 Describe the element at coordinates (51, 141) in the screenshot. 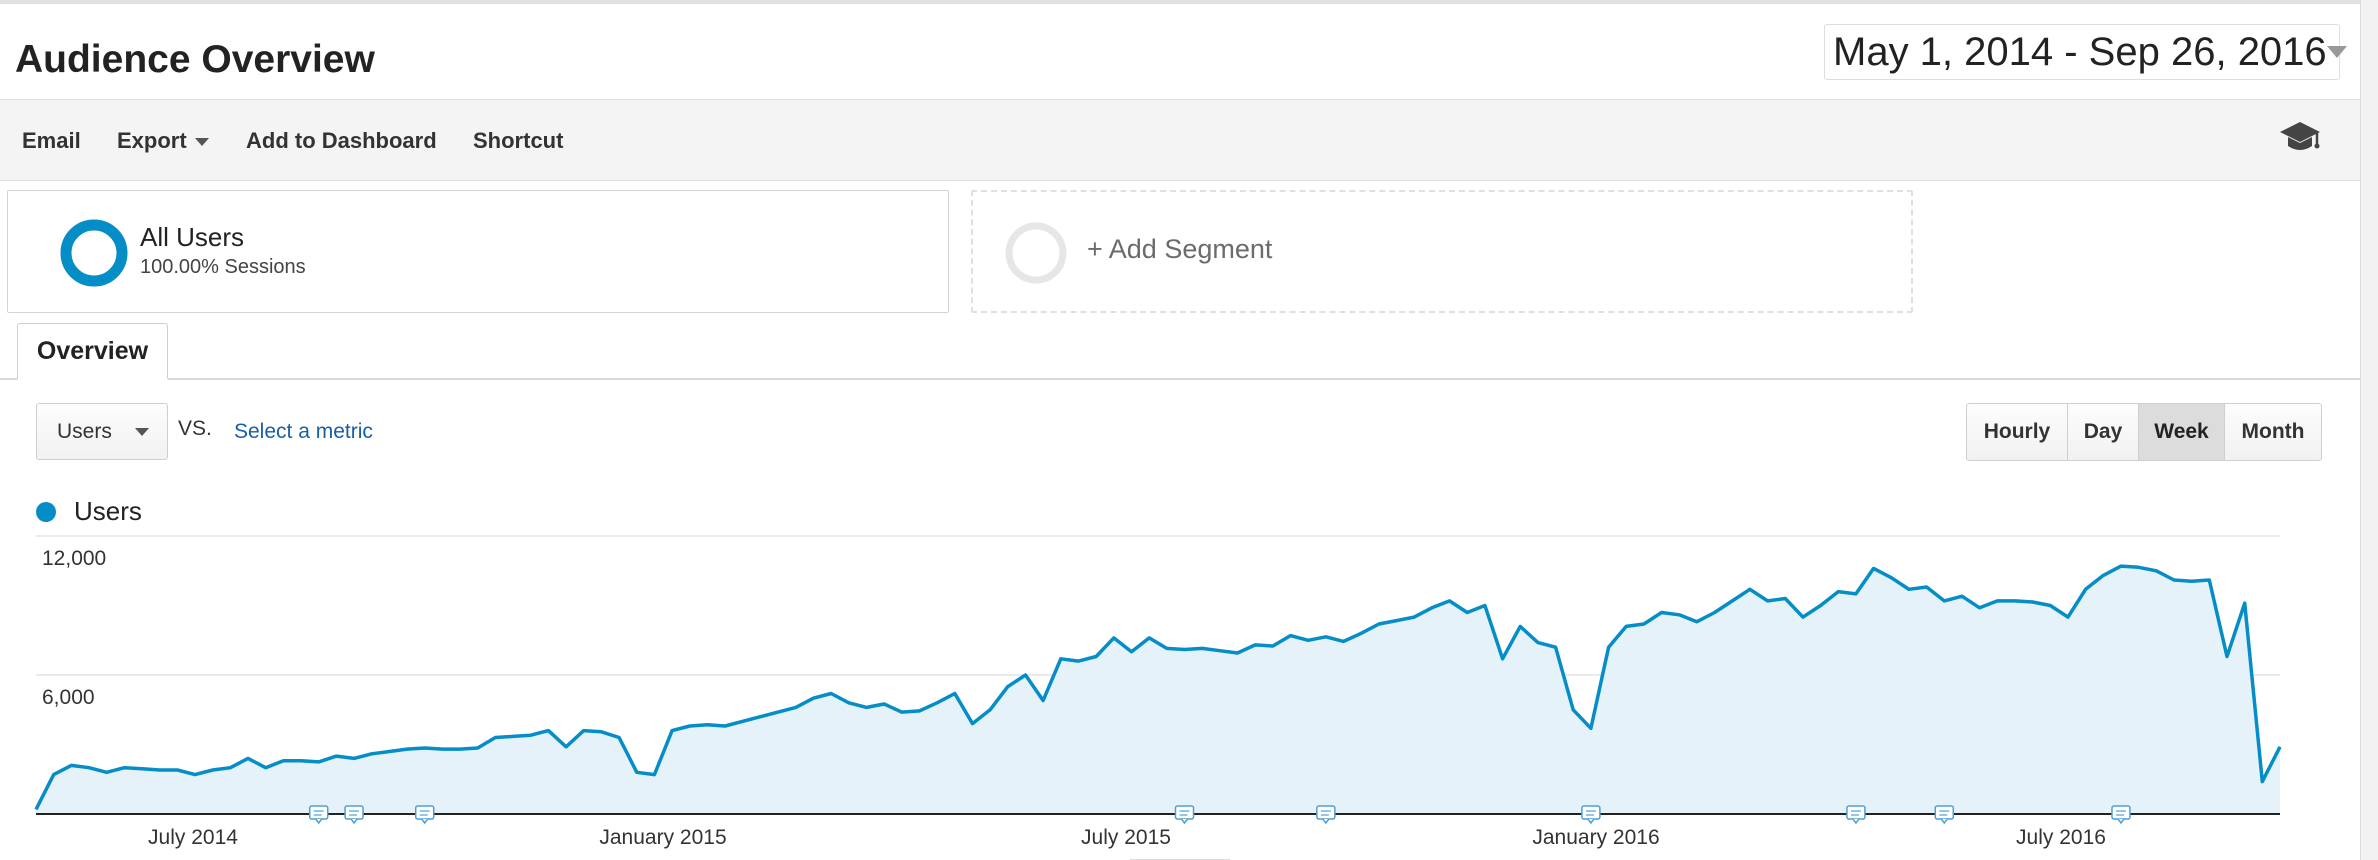

I see `email-button: Email` at that location.